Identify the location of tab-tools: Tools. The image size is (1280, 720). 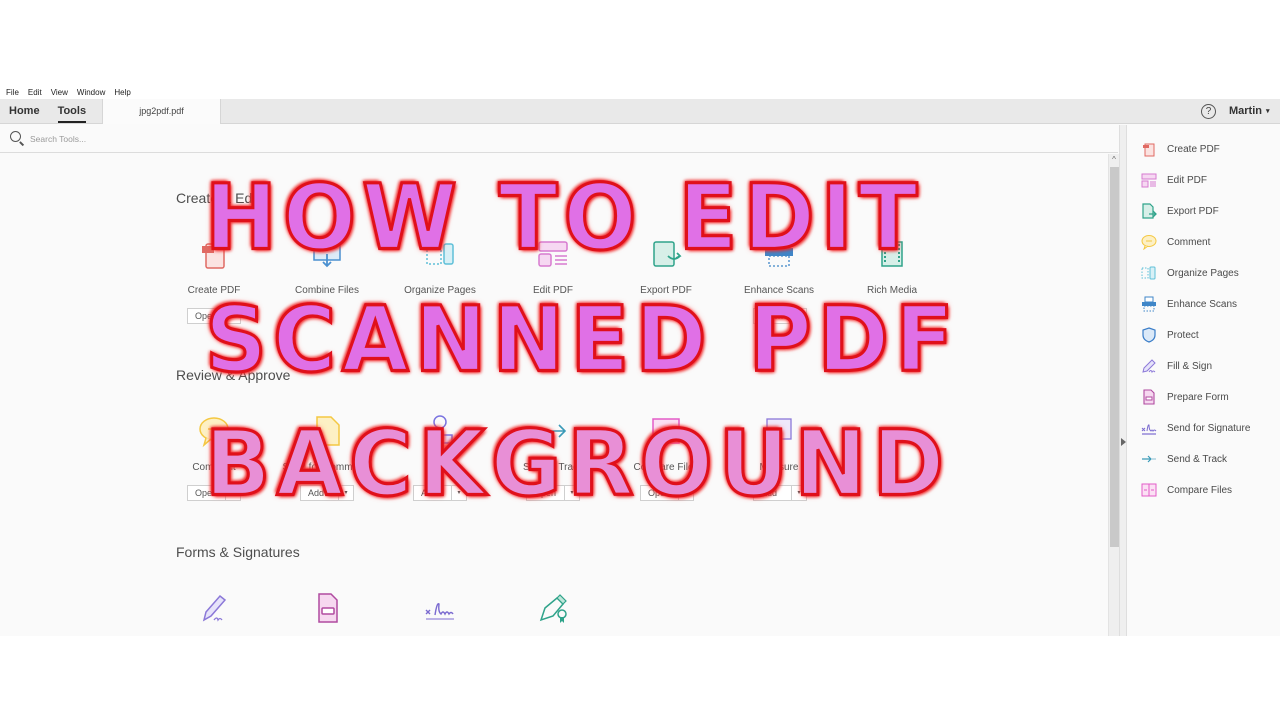
(72, 111).